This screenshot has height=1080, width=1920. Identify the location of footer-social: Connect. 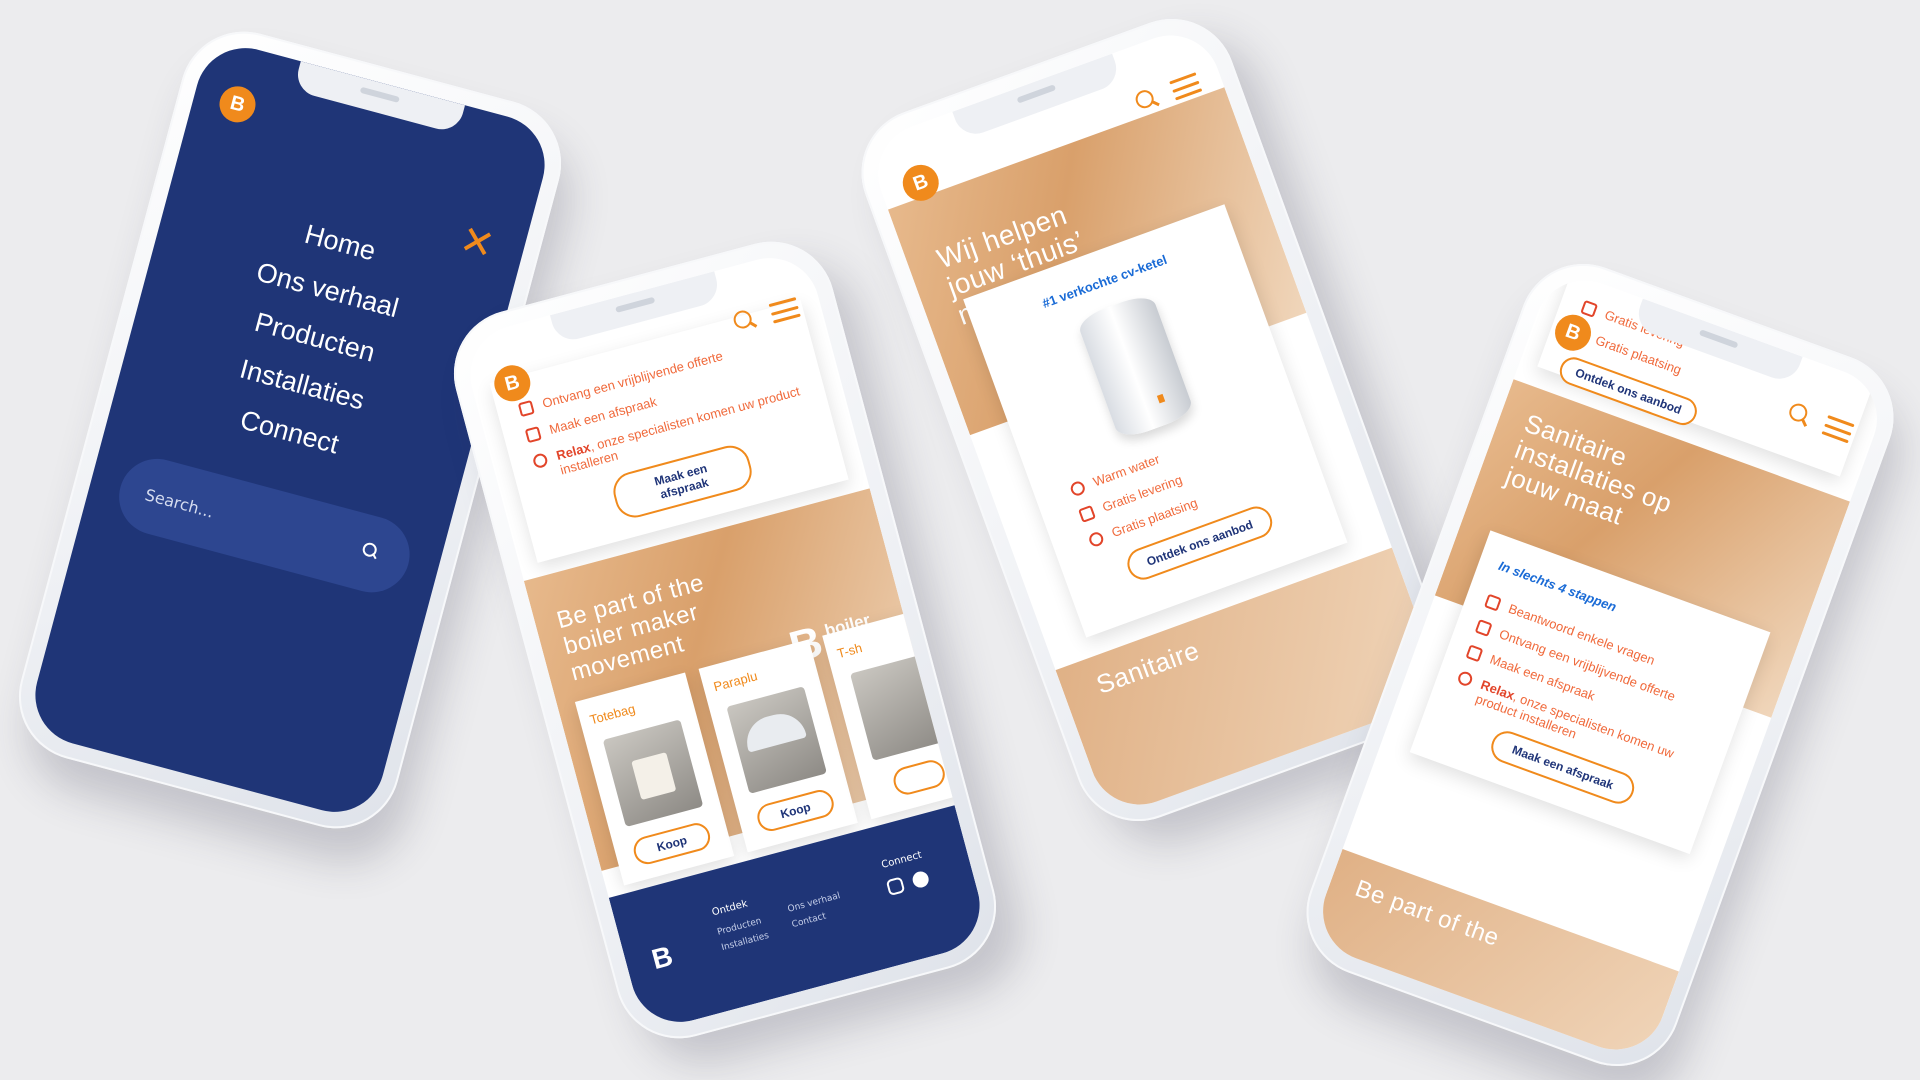
(910, 873).